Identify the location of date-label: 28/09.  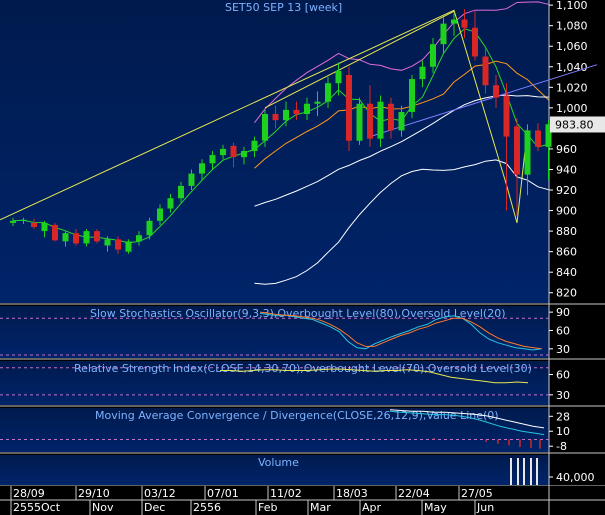
(29, 493).